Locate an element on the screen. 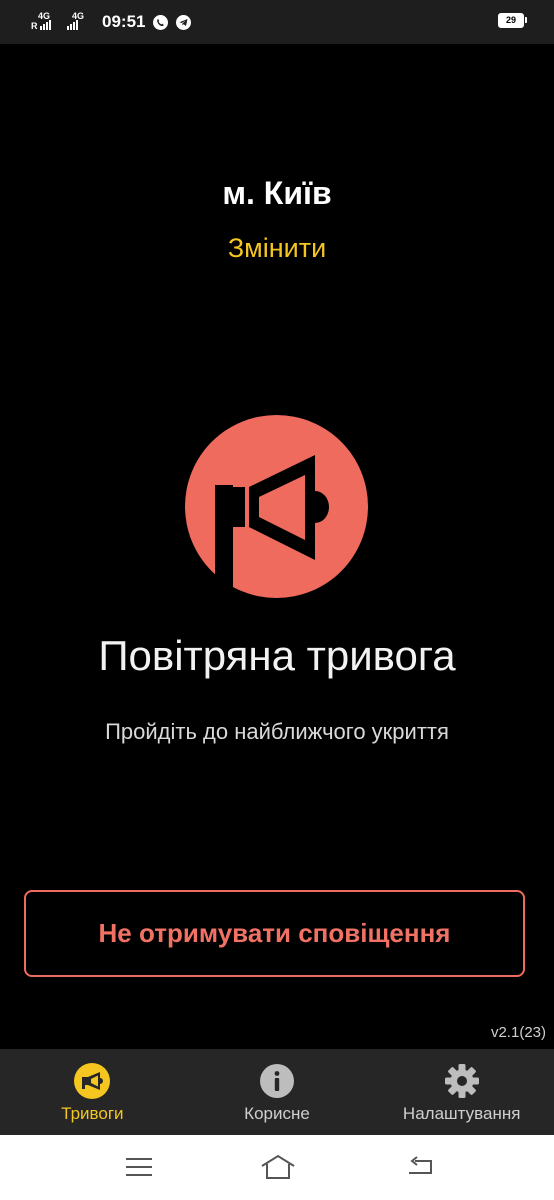  tab-settings: Налаштування is located at coordinates (461, 1092).